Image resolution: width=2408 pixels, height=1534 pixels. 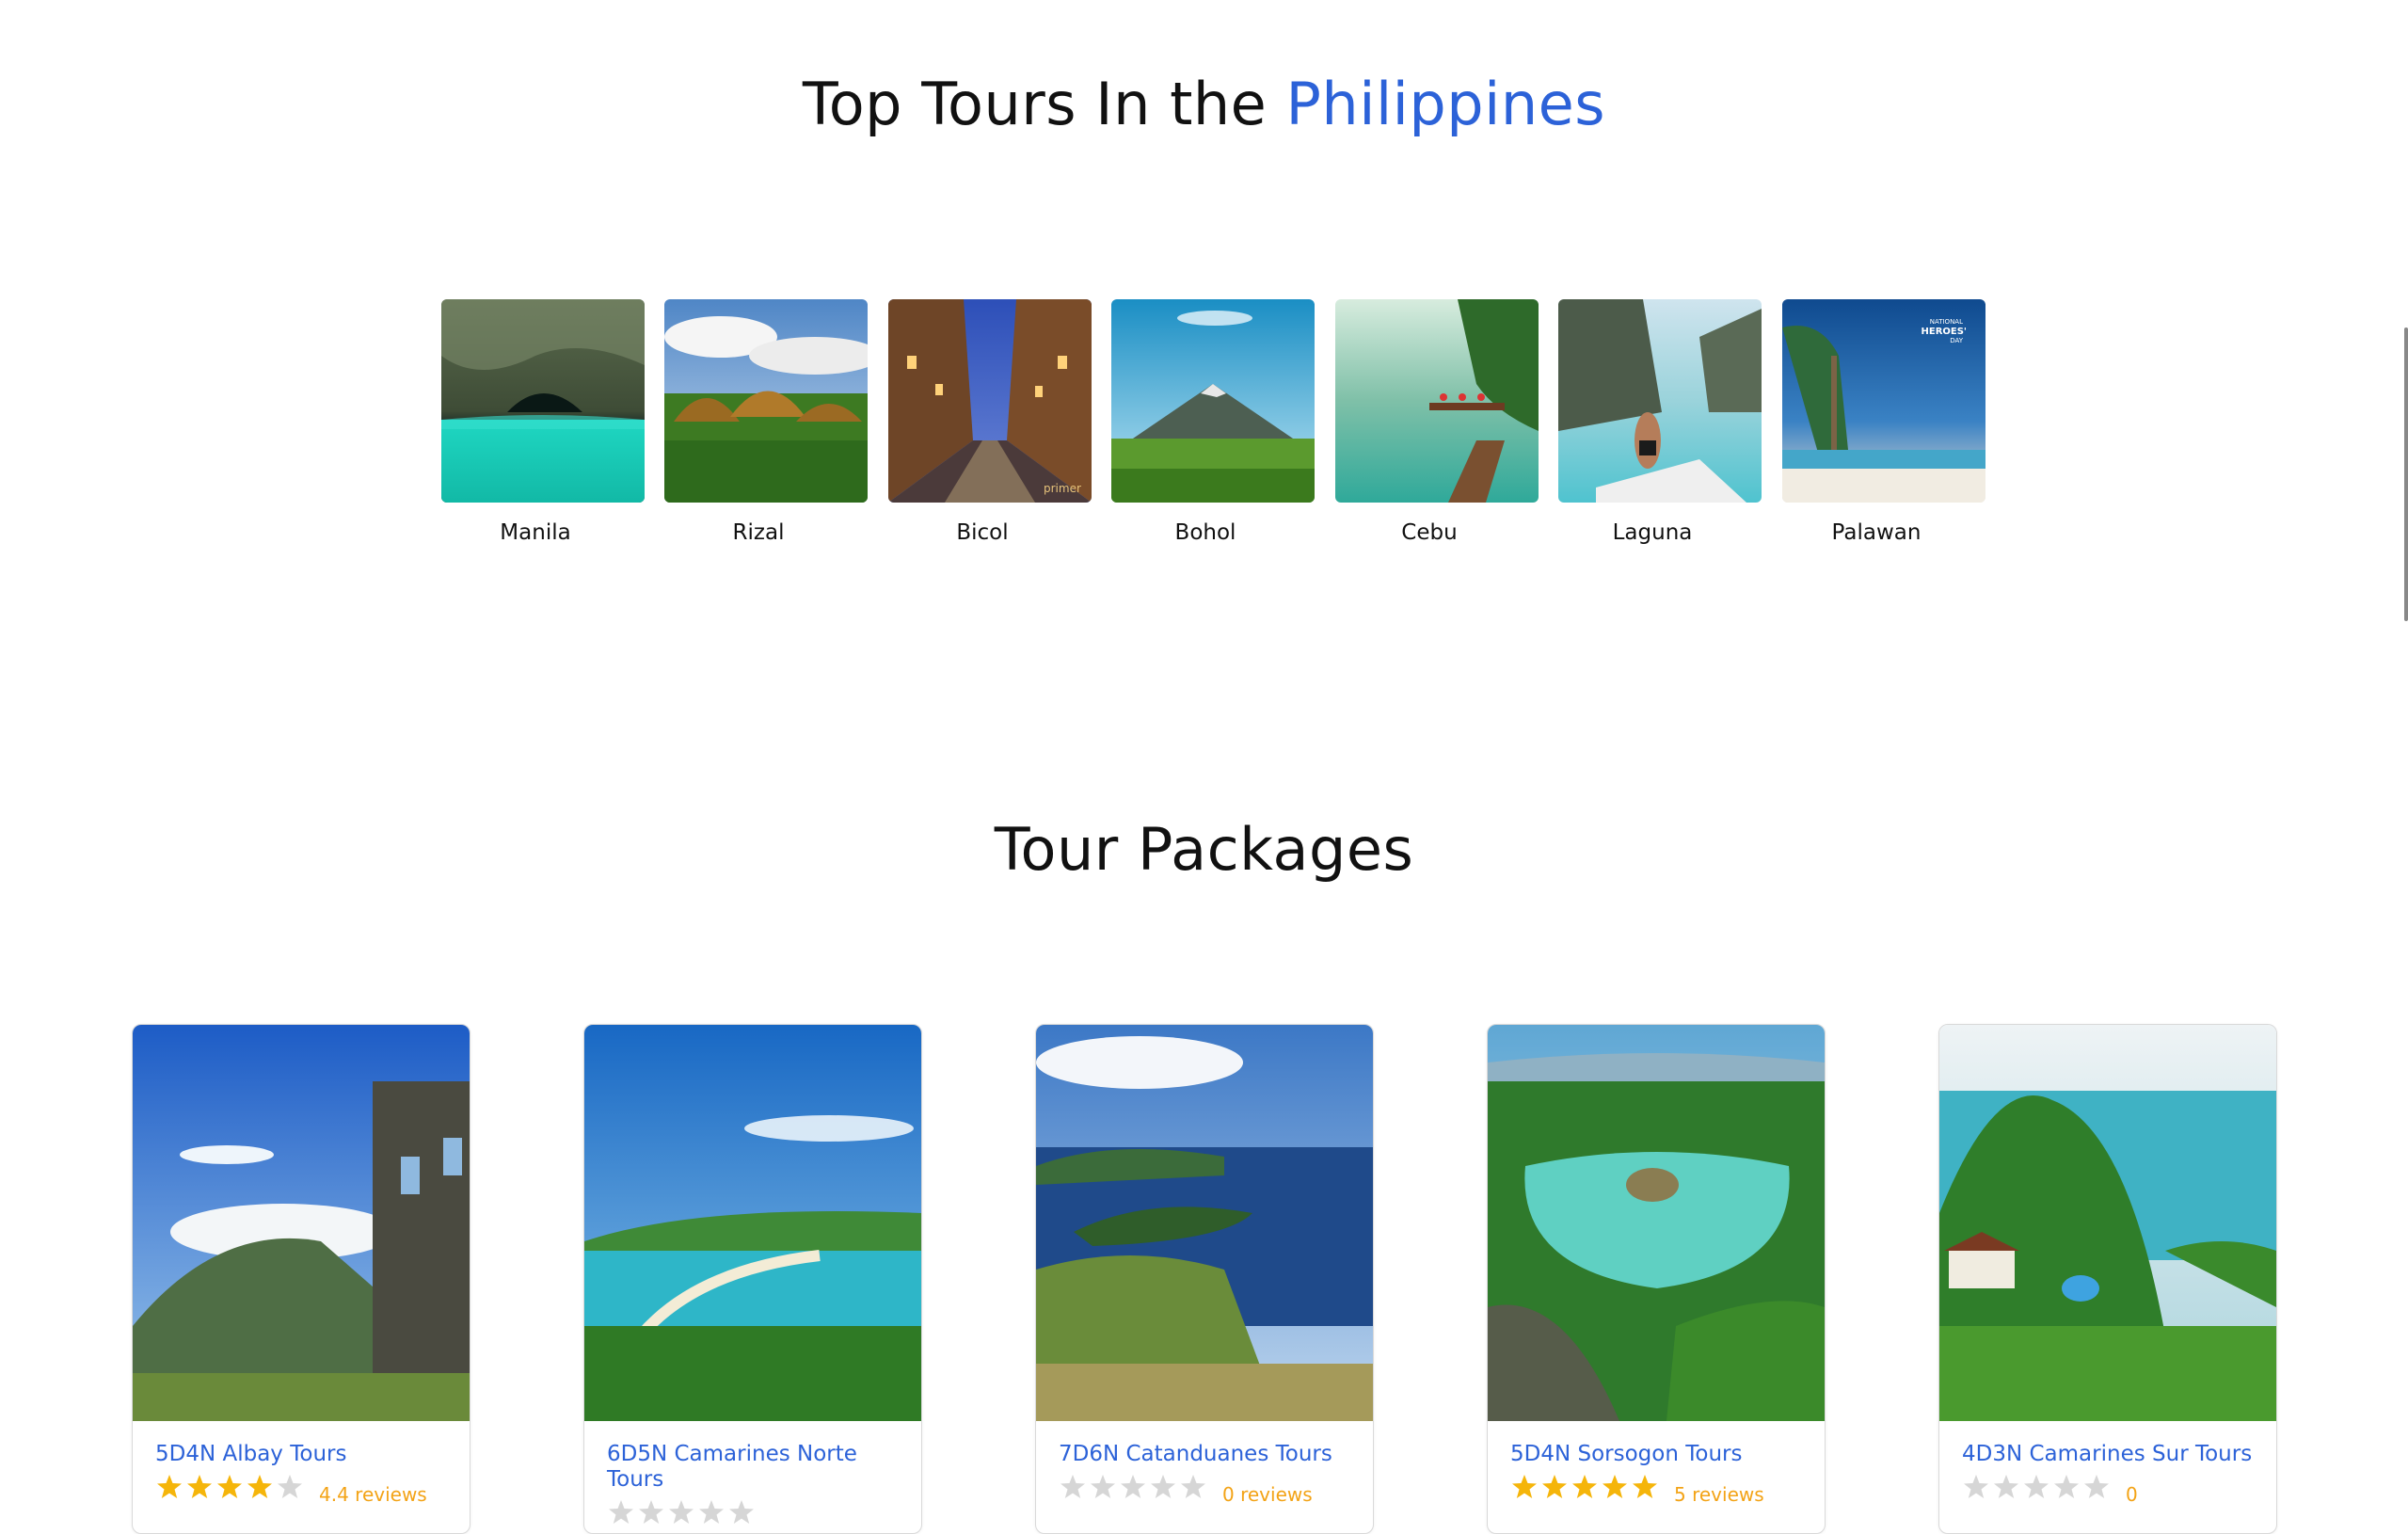 What do you see at coordinates (1883, 401) in the screenshot?
I see `destination-image: NATIONAL HEROES' DAY` at bounding box center [1883, 401].